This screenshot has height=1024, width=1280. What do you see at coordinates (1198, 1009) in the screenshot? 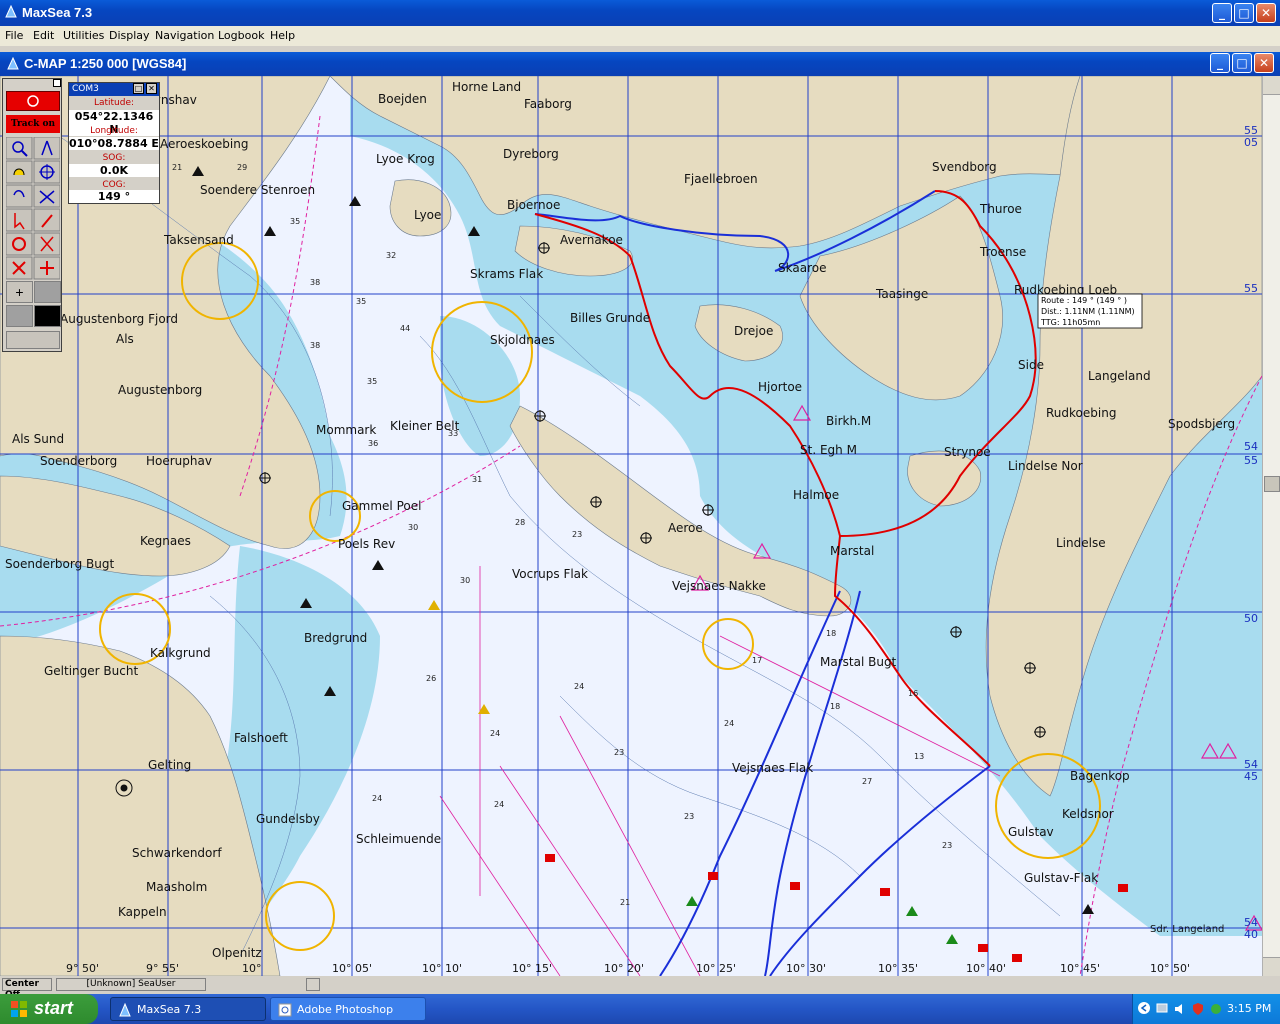
I see `security-shield-icon` at bounding box center [1198, 1009].